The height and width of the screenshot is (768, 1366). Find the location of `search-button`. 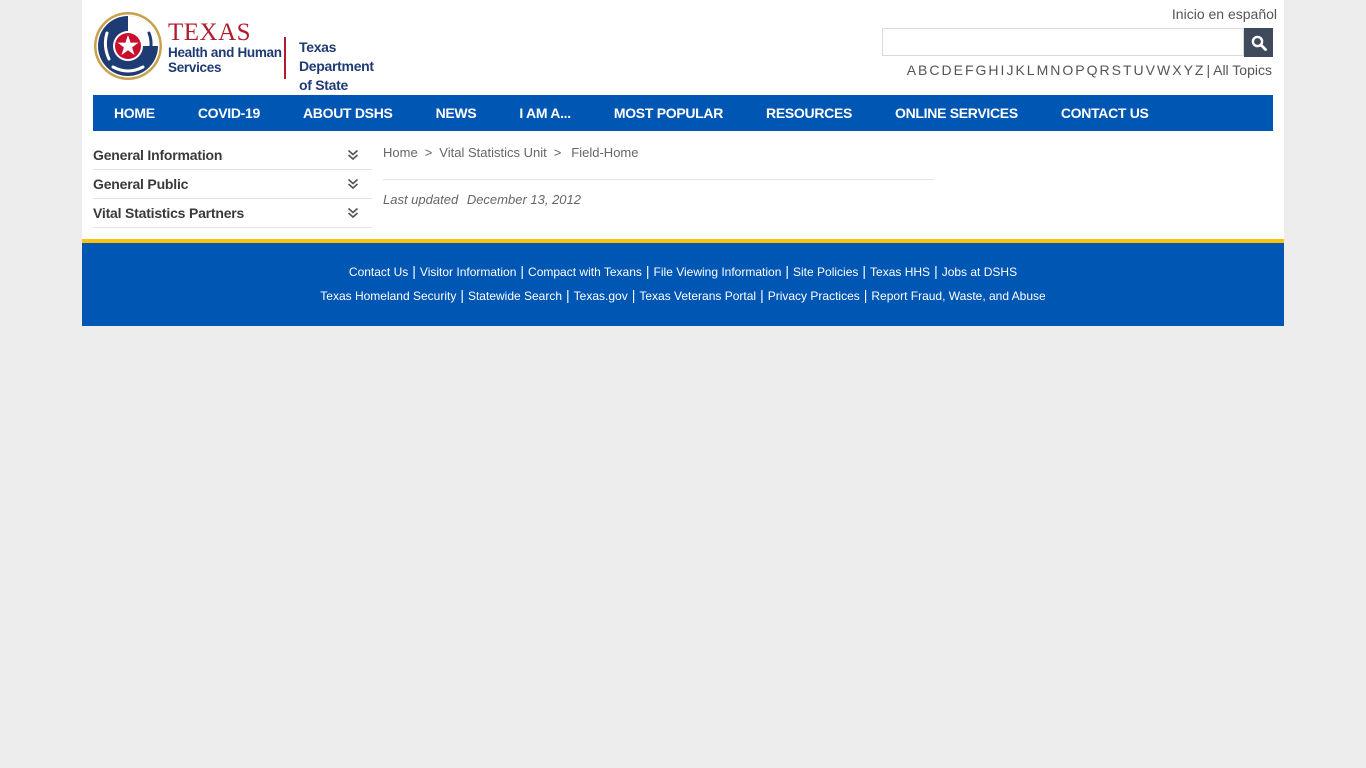

search-button is located at coordinates (1258, 42).